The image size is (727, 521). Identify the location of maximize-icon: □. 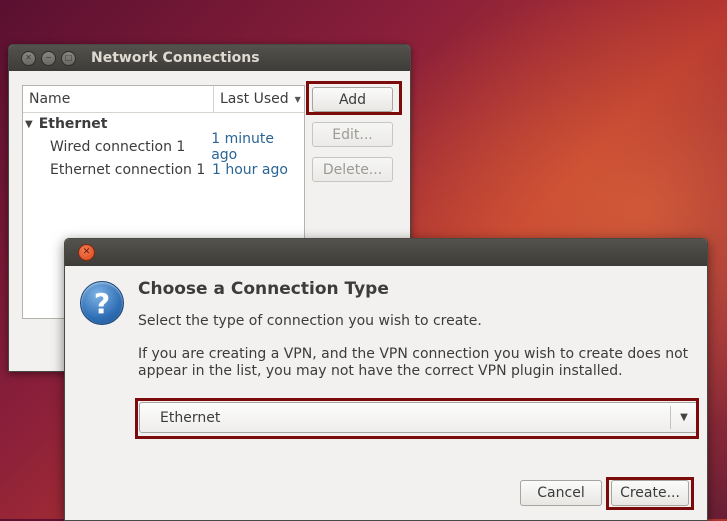
(68, 58).